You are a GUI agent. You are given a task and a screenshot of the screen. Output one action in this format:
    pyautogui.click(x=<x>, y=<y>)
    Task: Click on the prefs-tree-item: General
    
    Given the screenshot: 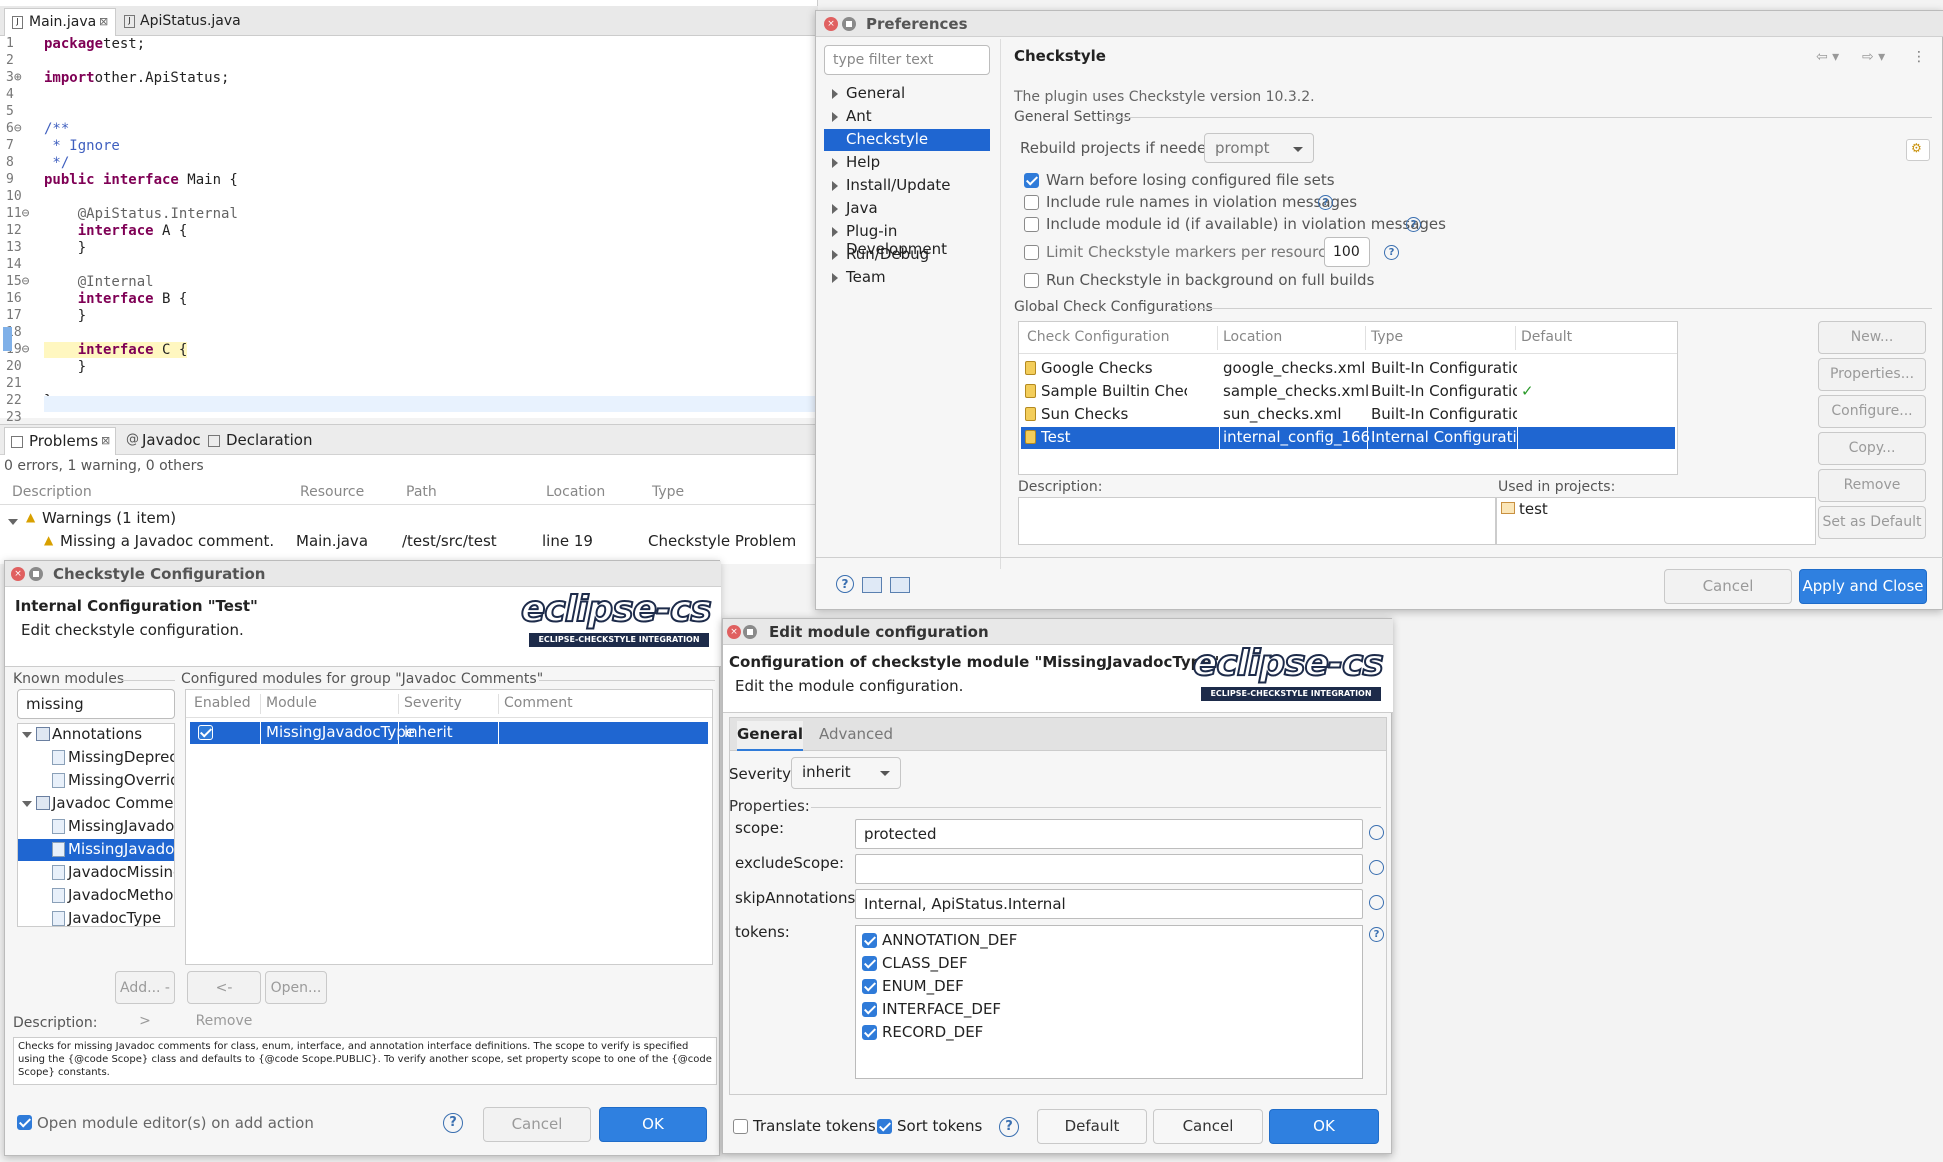 What is the action you would take?
    pyautogui.click(x=907, y=94)
    